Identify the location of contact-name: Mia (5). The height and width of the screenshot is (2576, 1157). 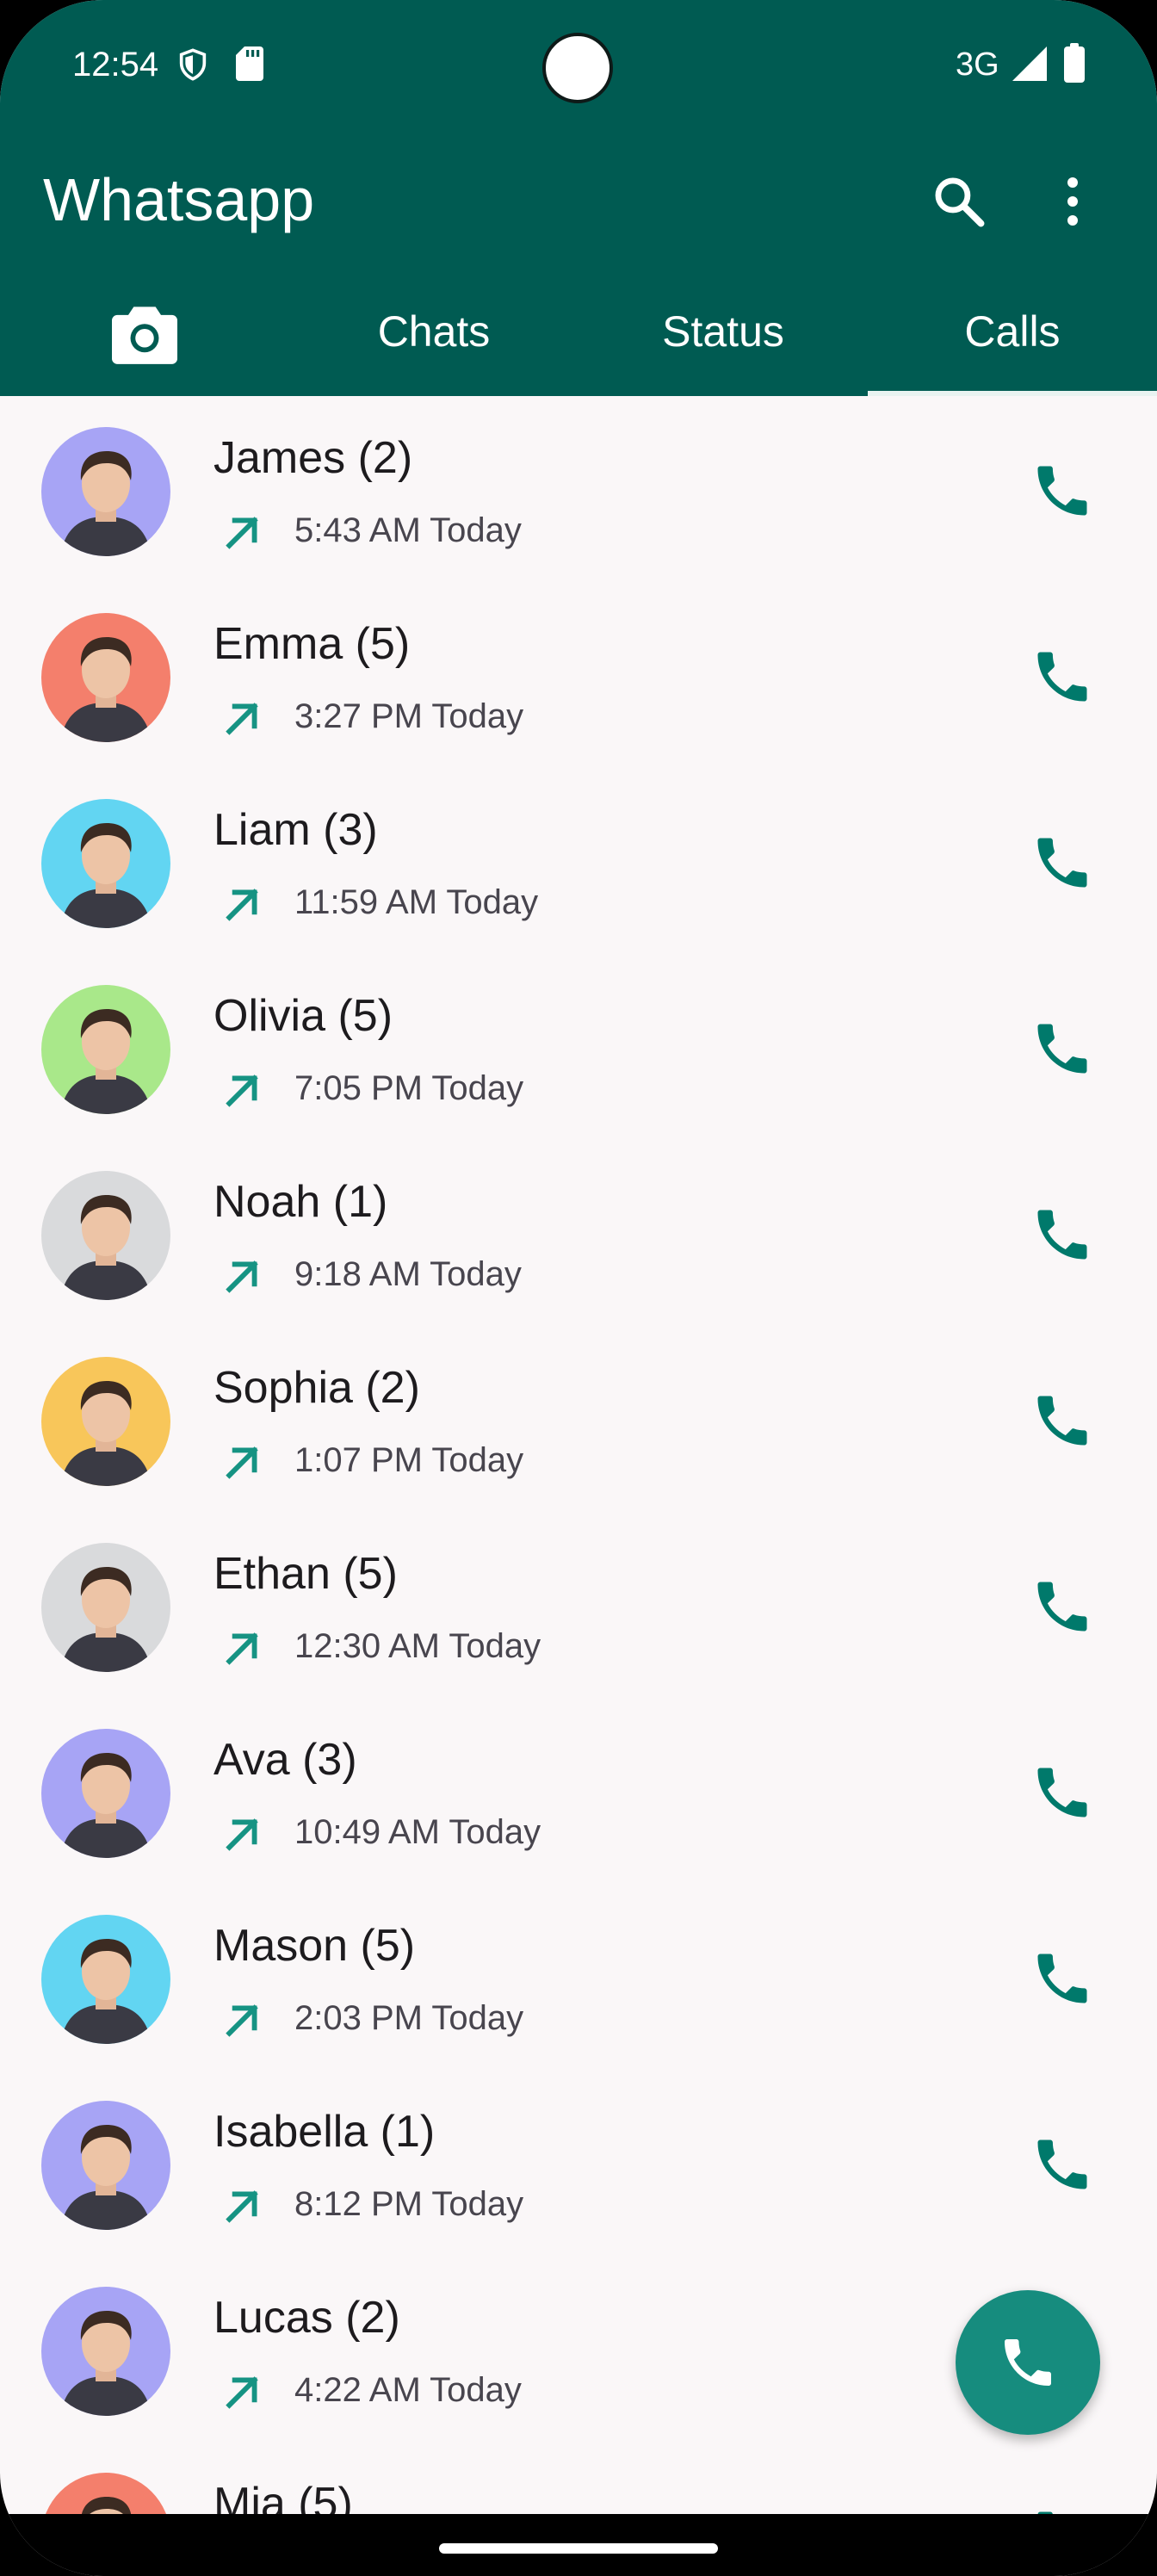
(283, 2497).